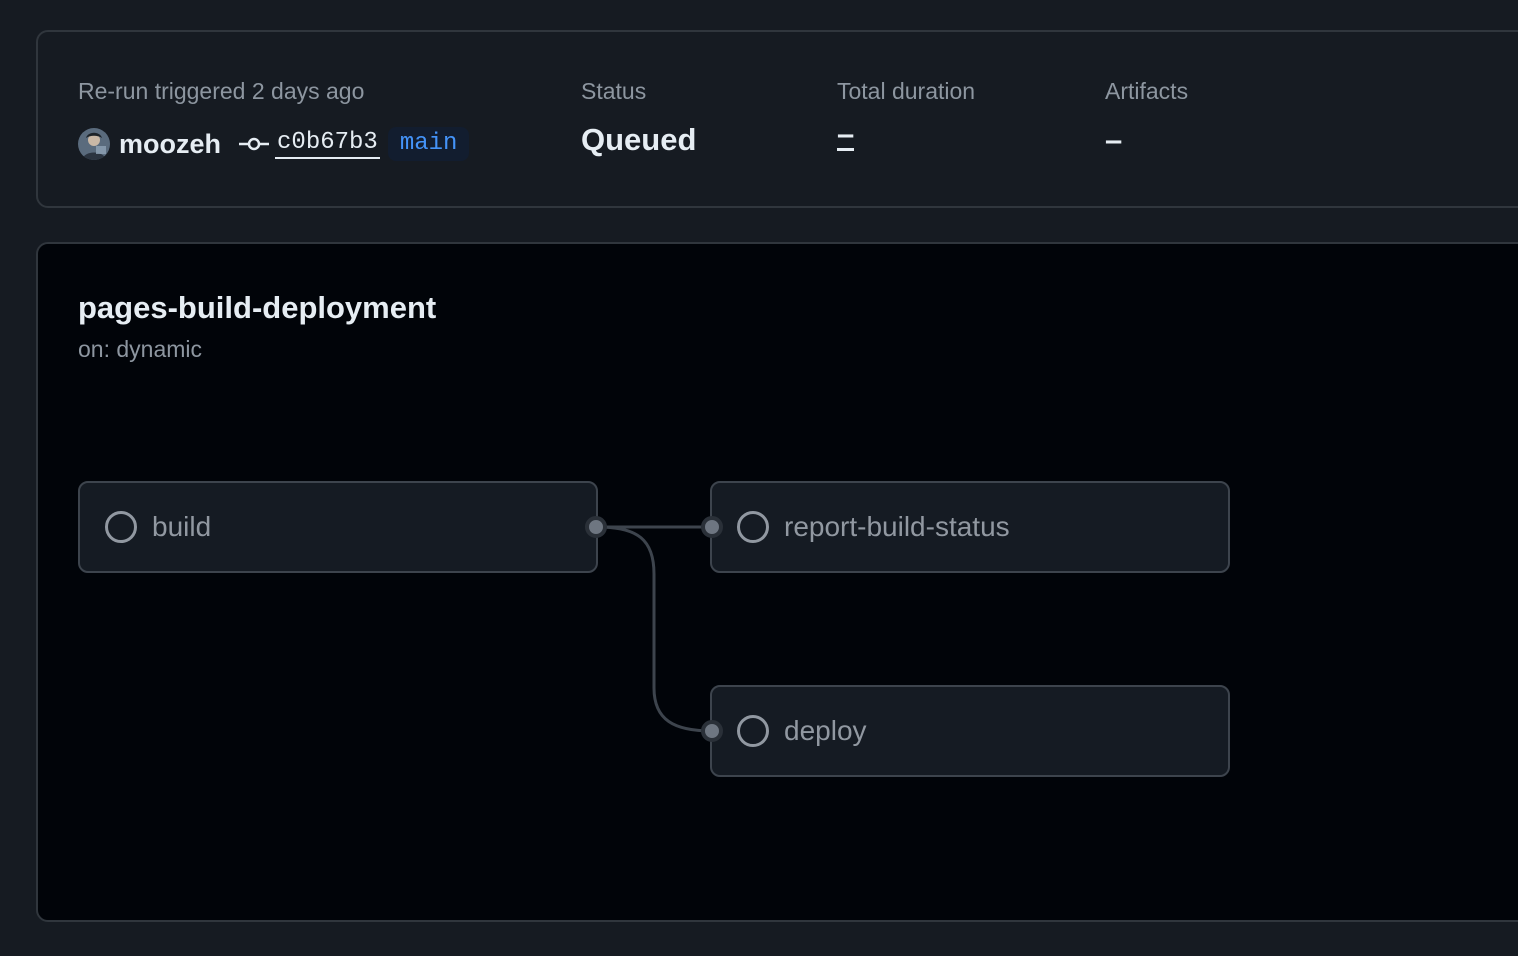  Describe the element at coordinates (170, 144) in the screenshot. I see `actor-username: moozeh` at that location.